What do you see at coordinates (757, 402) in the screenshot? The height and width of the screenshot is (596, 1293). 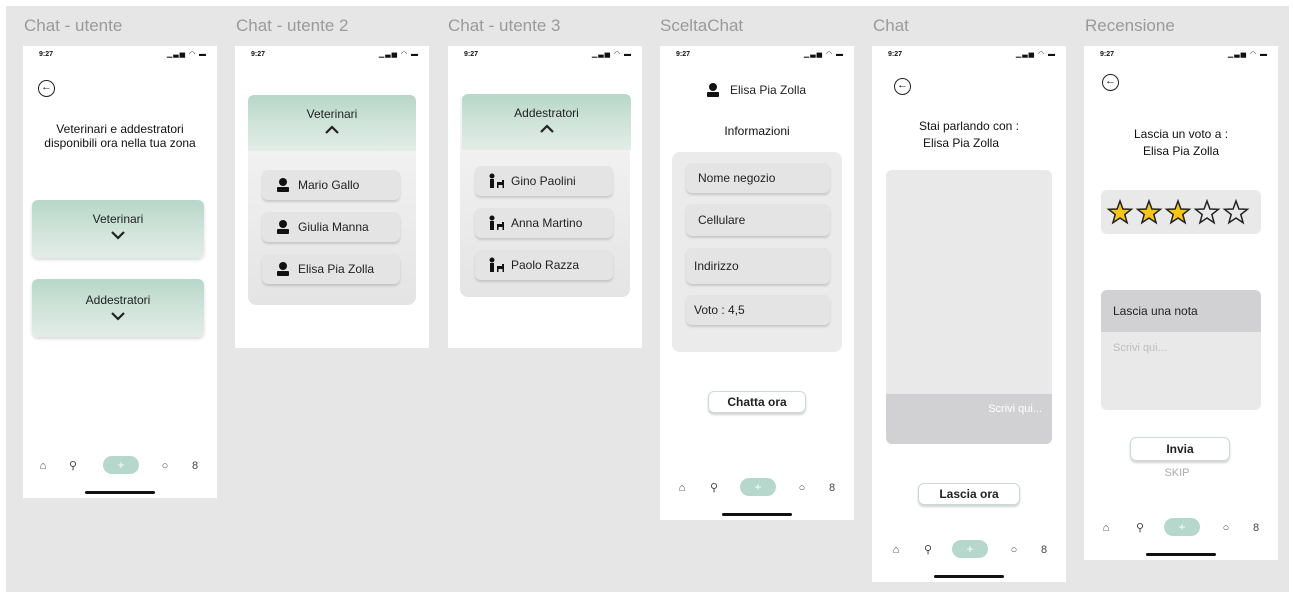 I see `chatta-ora-button: Chatta ora` at bounding box center [757, 402].